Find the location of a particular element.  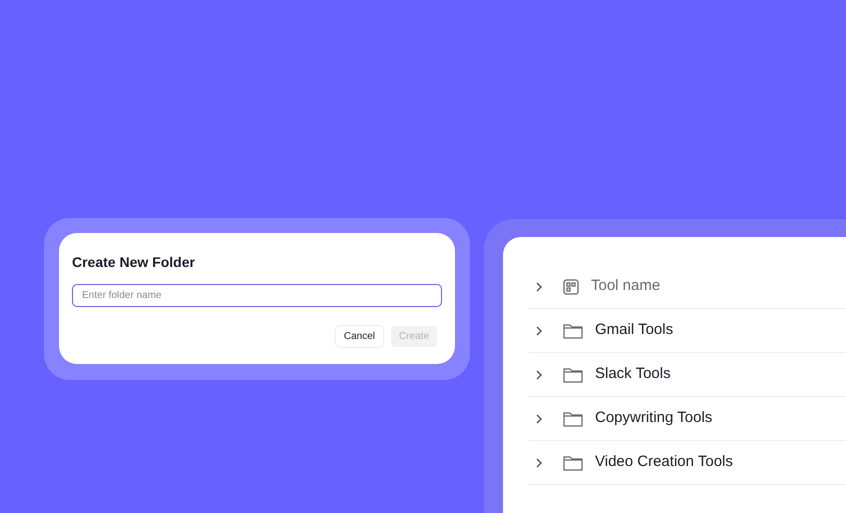

folder-name: Copywriting Tools is located at coordinates (653, 418).